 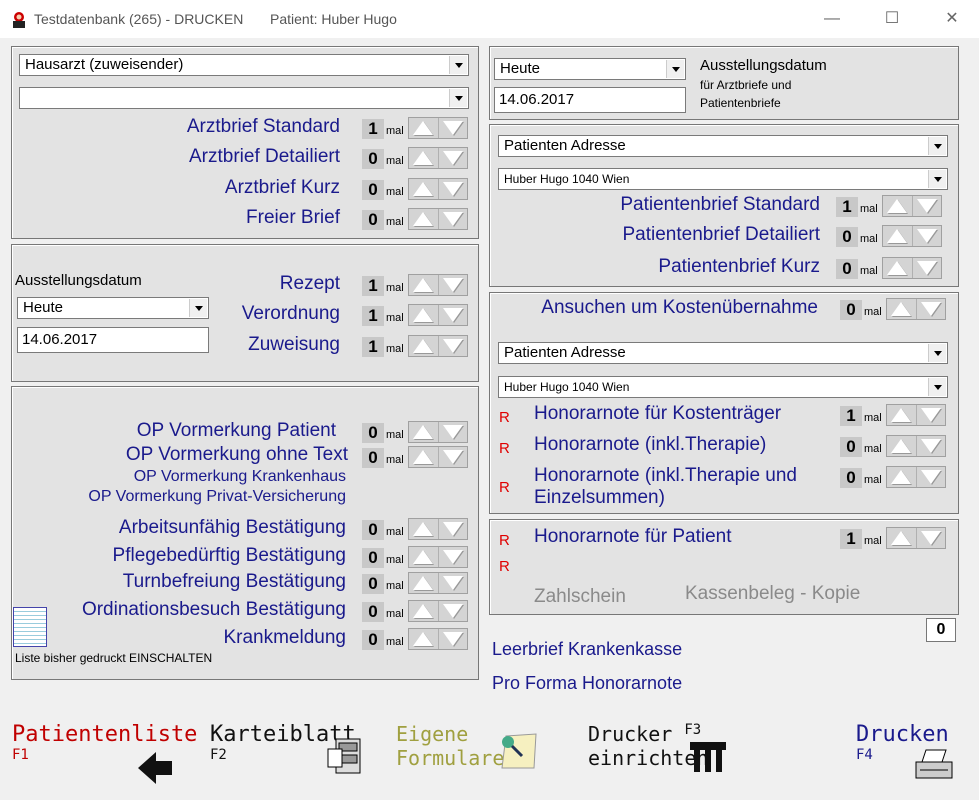 I want to click on maximize-button: ☐, so click(x=892, y=19).